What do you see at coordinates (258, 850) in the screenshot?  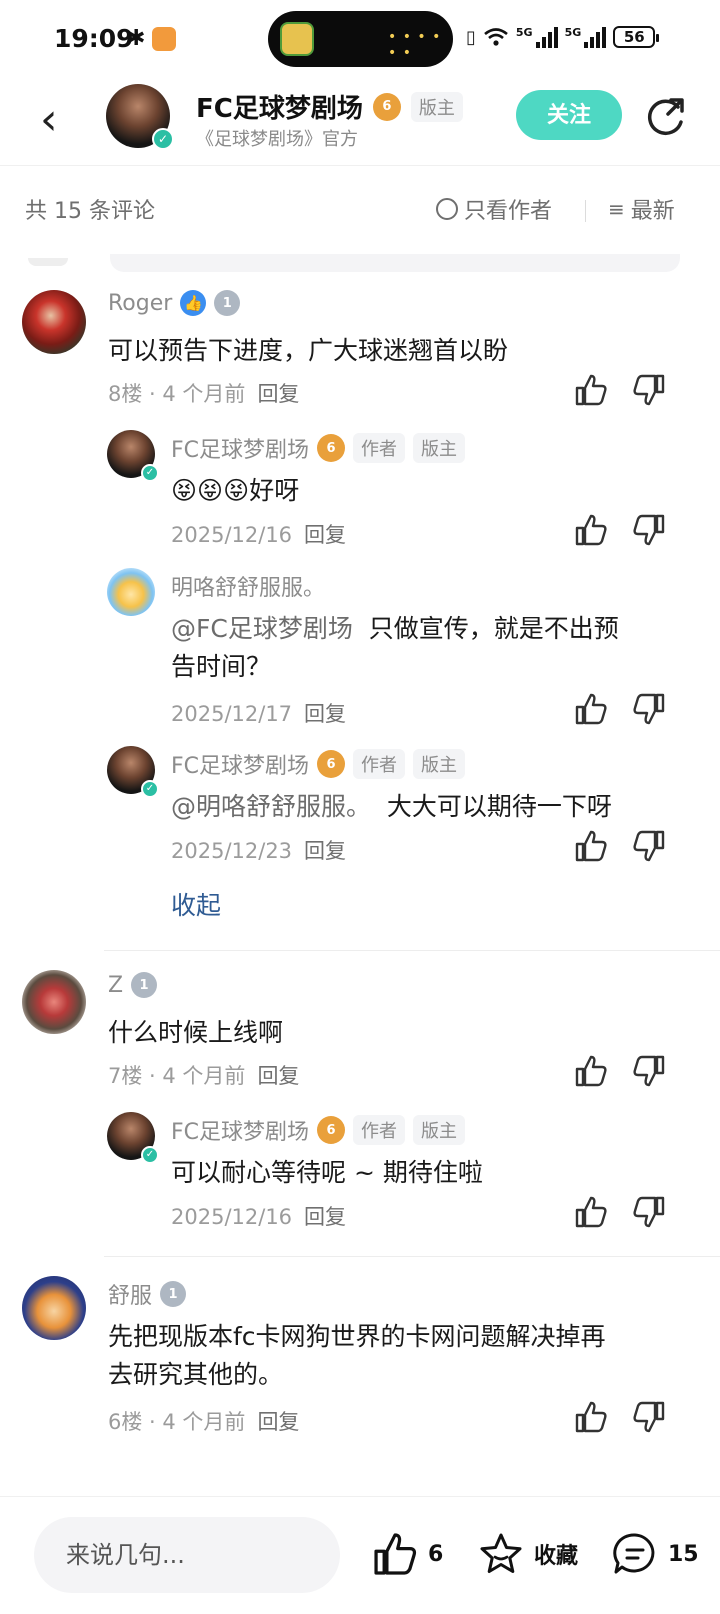 I see `reply-meta: 2025/12/23 回复` at bounding box center [258, 850].